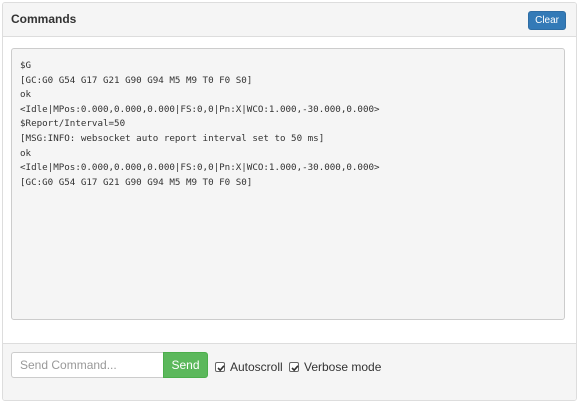  Describe the element at coordinates (44, 19) in the screenshot. I see `panel-title: Commands` at that location.